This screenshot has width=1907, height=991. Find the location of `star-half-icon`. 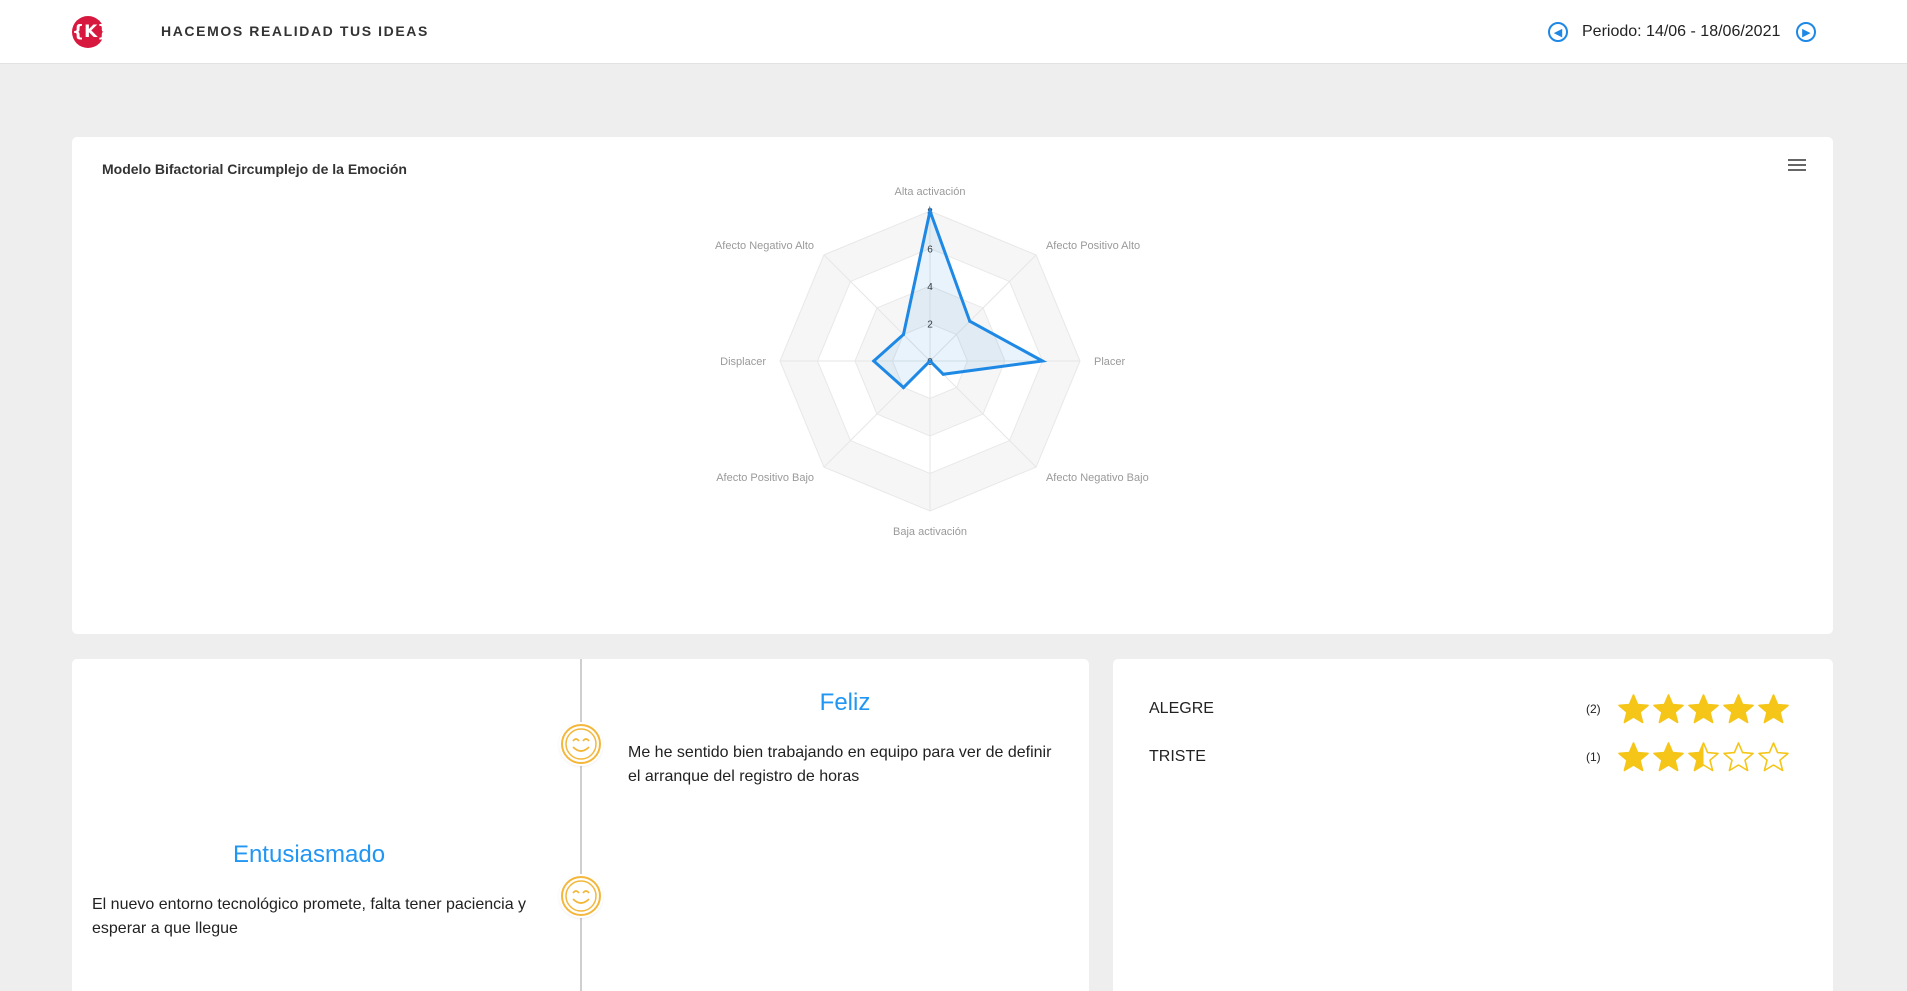

star-half-icon is located at coordinates (1703, 757).